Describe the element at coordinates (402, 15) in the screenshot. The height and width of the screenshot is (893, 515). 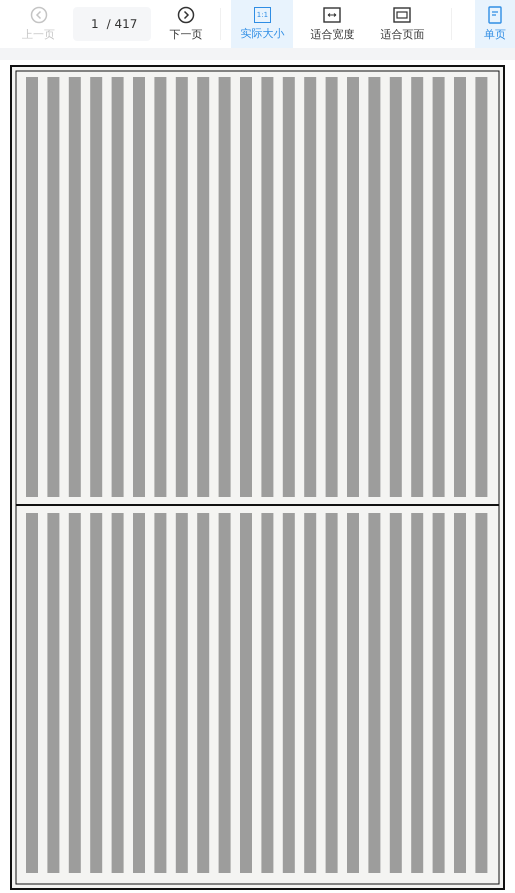
I see `fit-page-icon` at that location.